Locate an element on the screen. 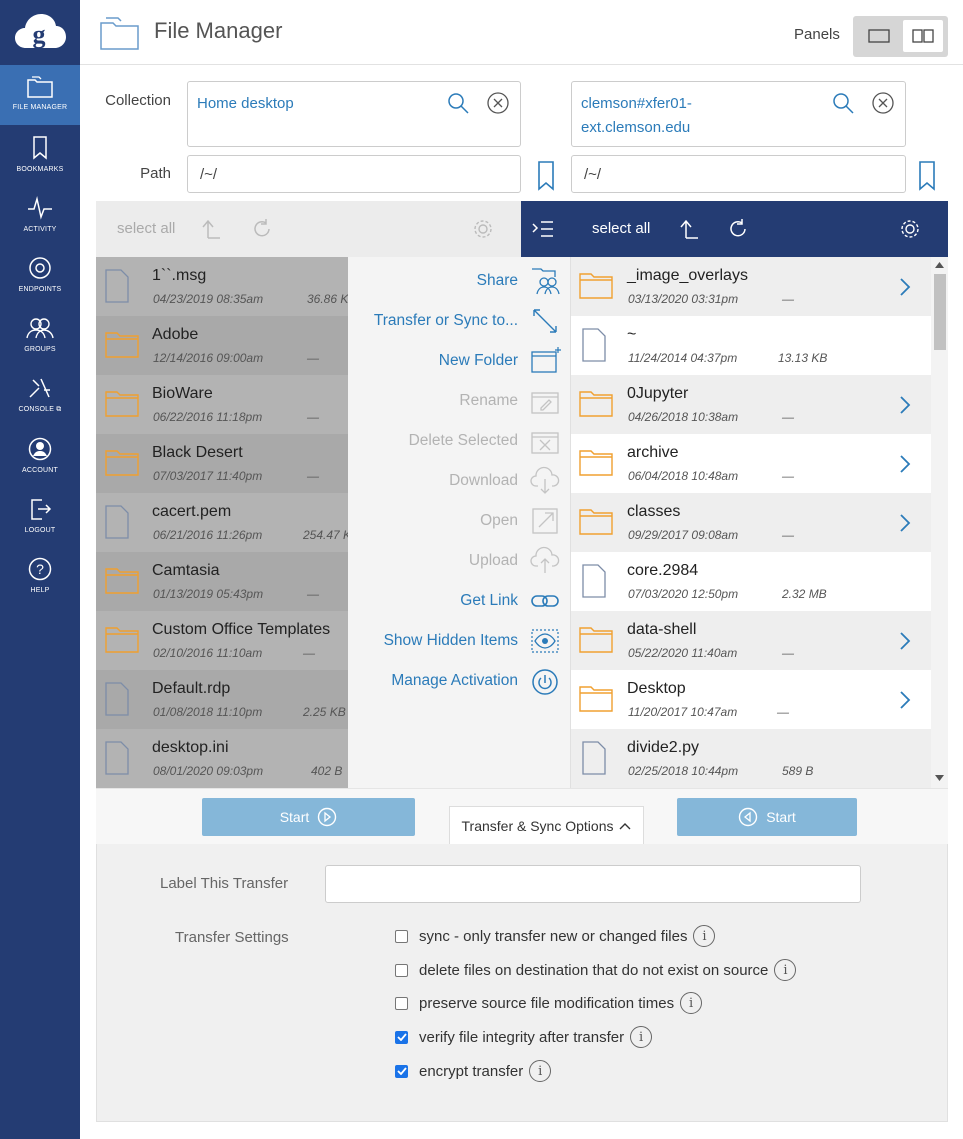  eye-icon is located at coordinates (545, 641).